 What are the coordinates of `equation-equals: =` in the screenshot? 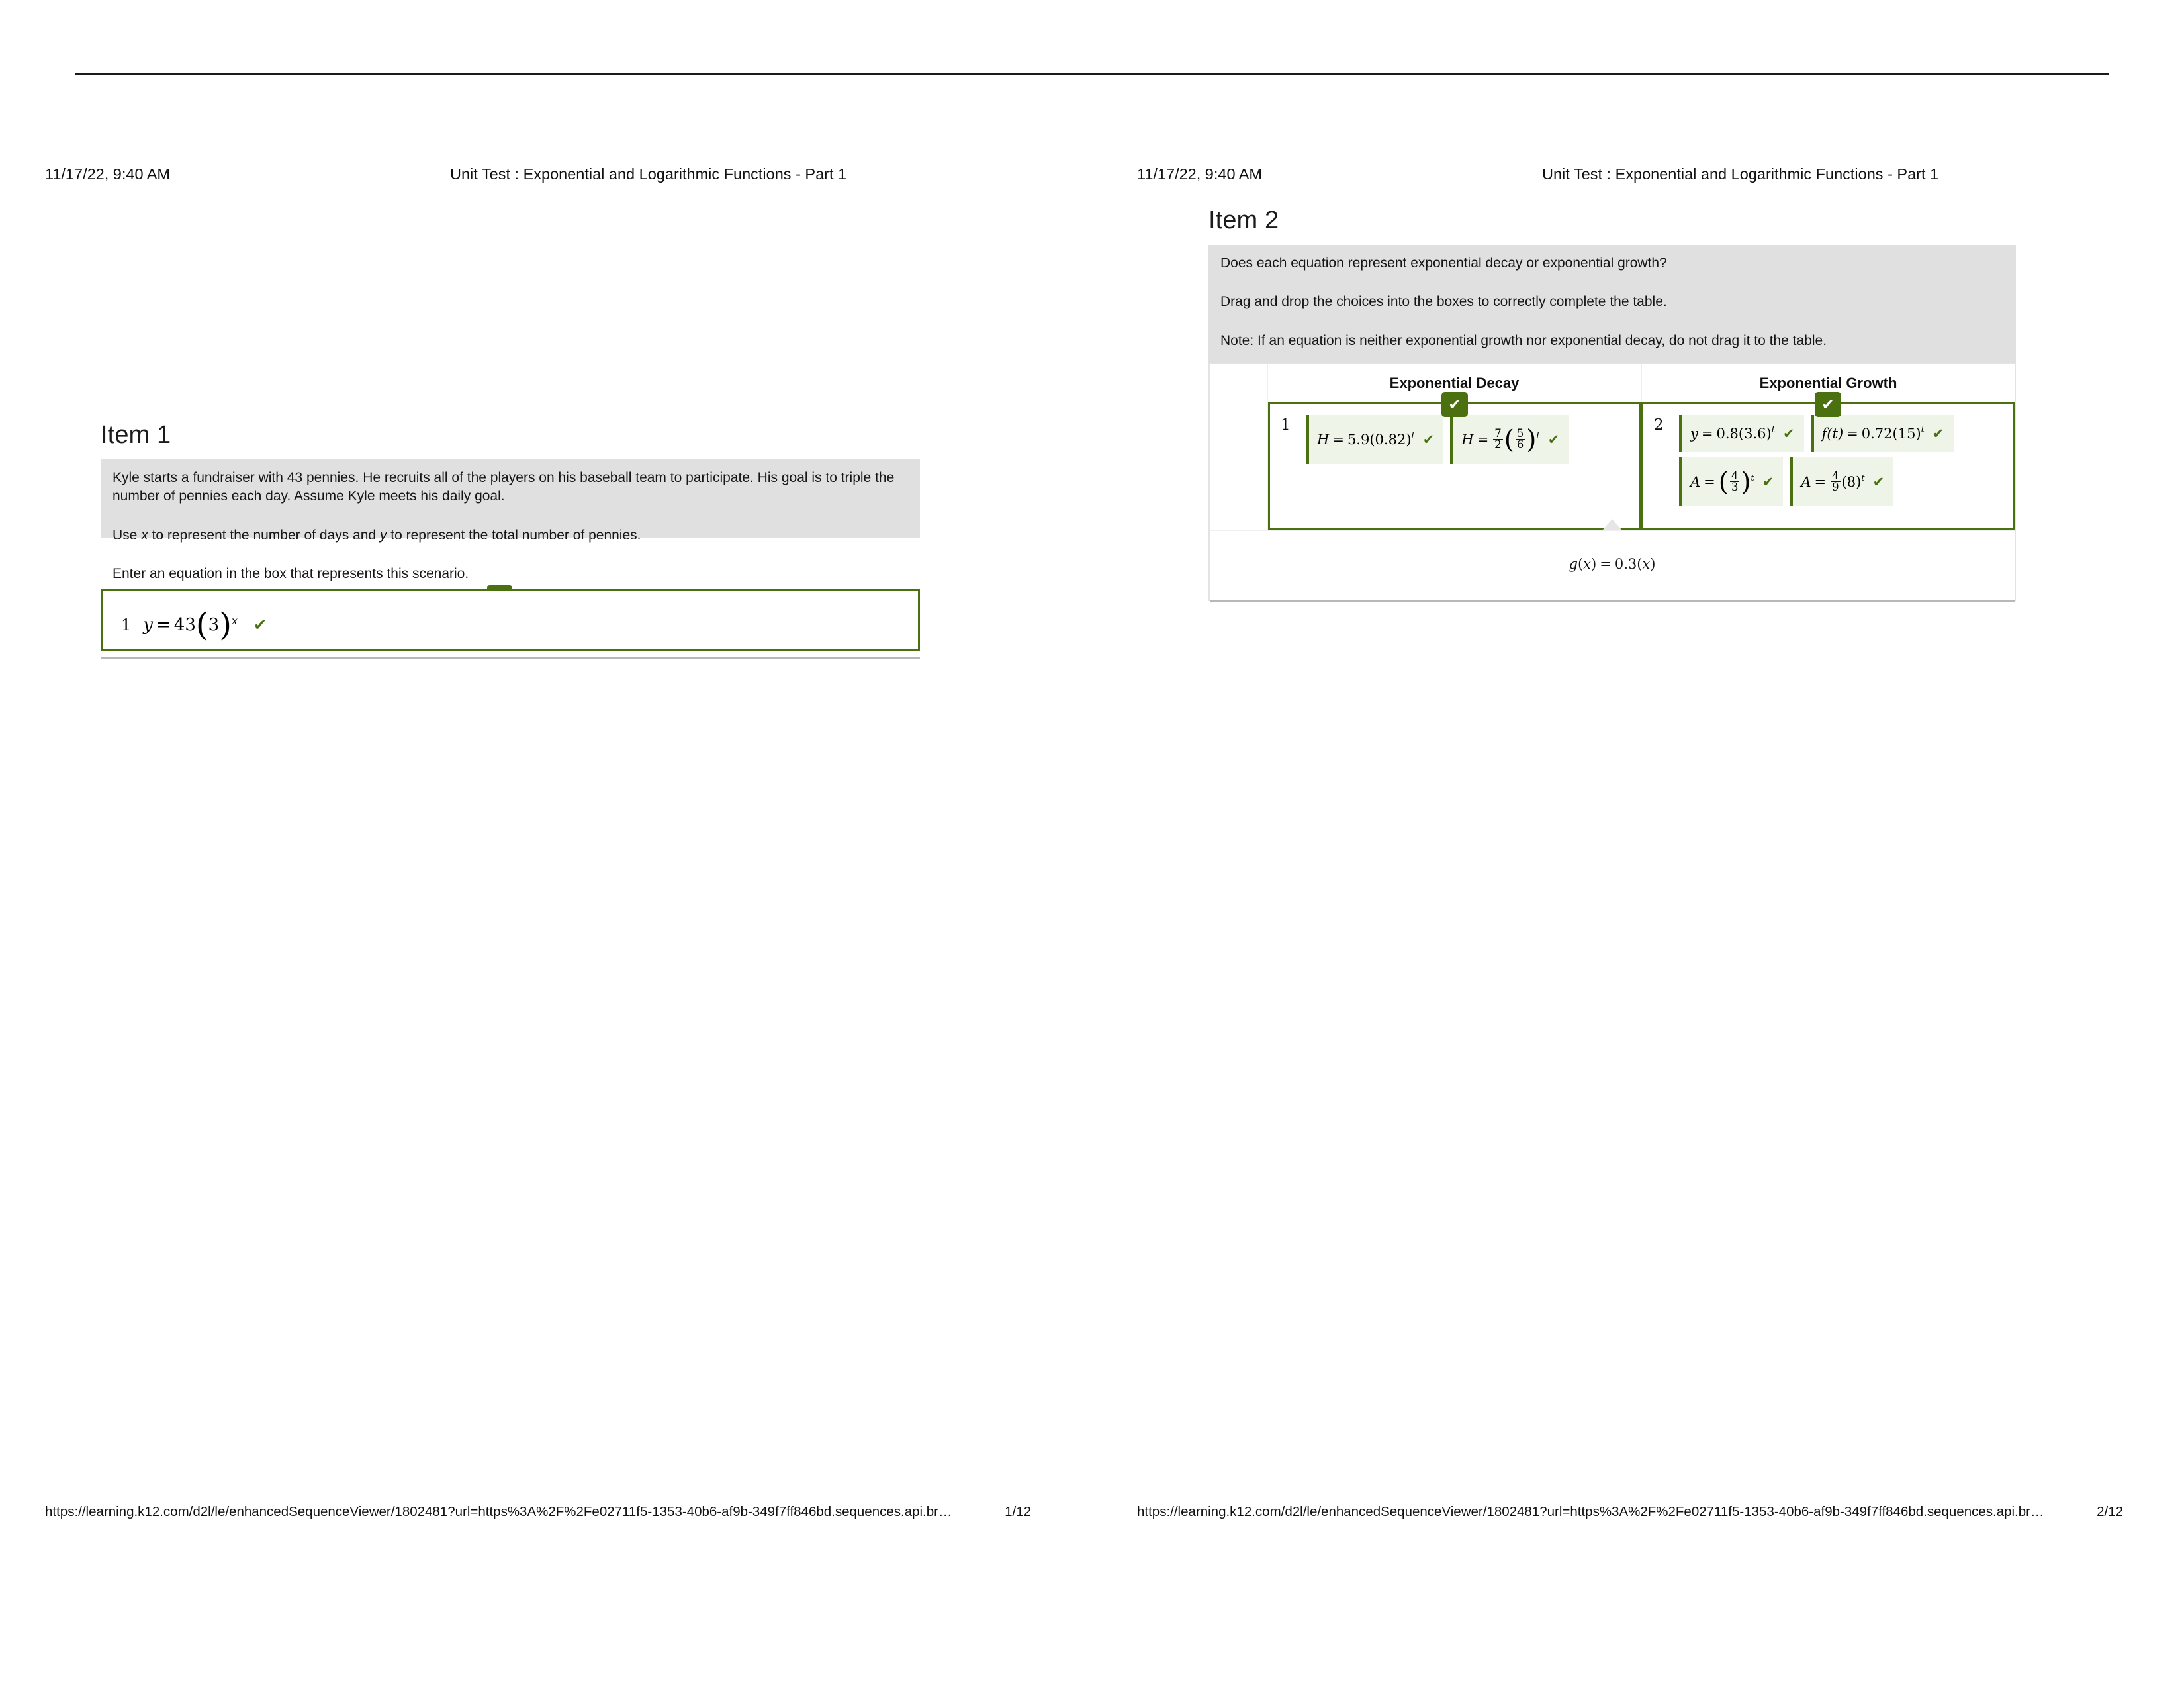 It's located at (163, 625).